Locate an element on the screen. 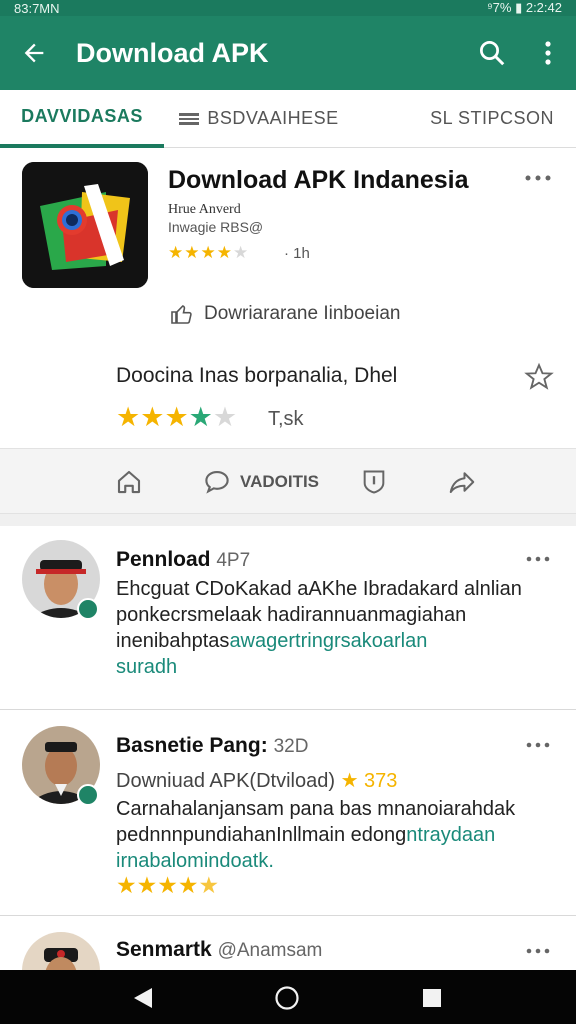  nav-home-icon is located at coordinates (287, 998).